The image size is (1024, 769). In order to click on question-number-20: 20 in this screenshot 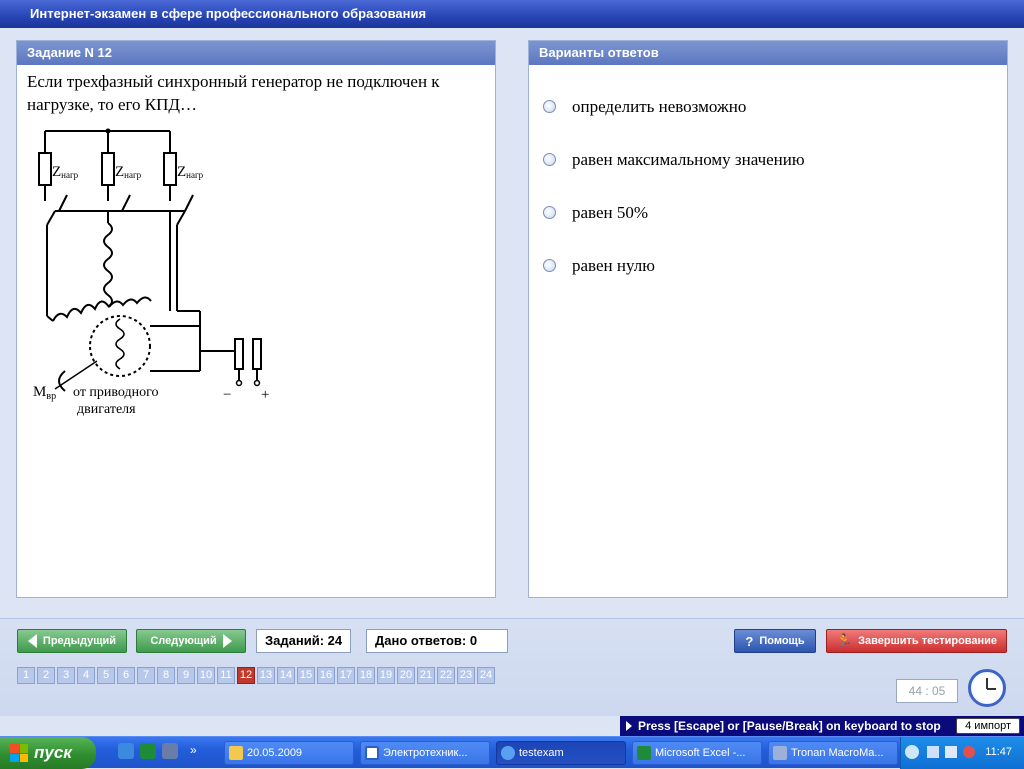, I will do `click(406, 675)`.